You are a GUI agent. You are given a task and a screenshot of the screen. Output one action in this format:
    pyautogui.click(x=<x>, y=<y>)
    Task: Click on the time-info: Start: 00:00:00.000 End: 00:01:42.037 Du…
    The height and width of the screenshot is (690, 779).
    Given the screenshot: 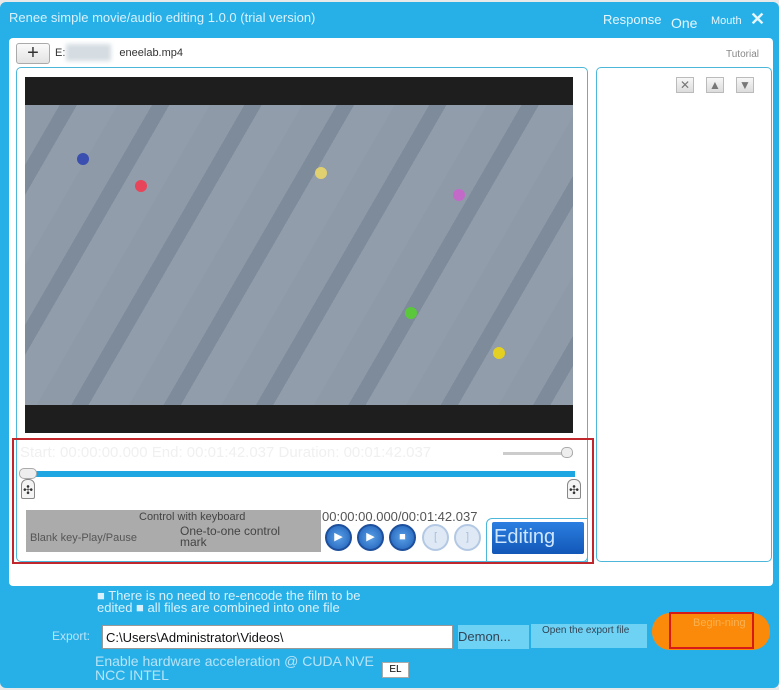 What is the action you would take?
    pyautogui.click(x=226, y=452)
    